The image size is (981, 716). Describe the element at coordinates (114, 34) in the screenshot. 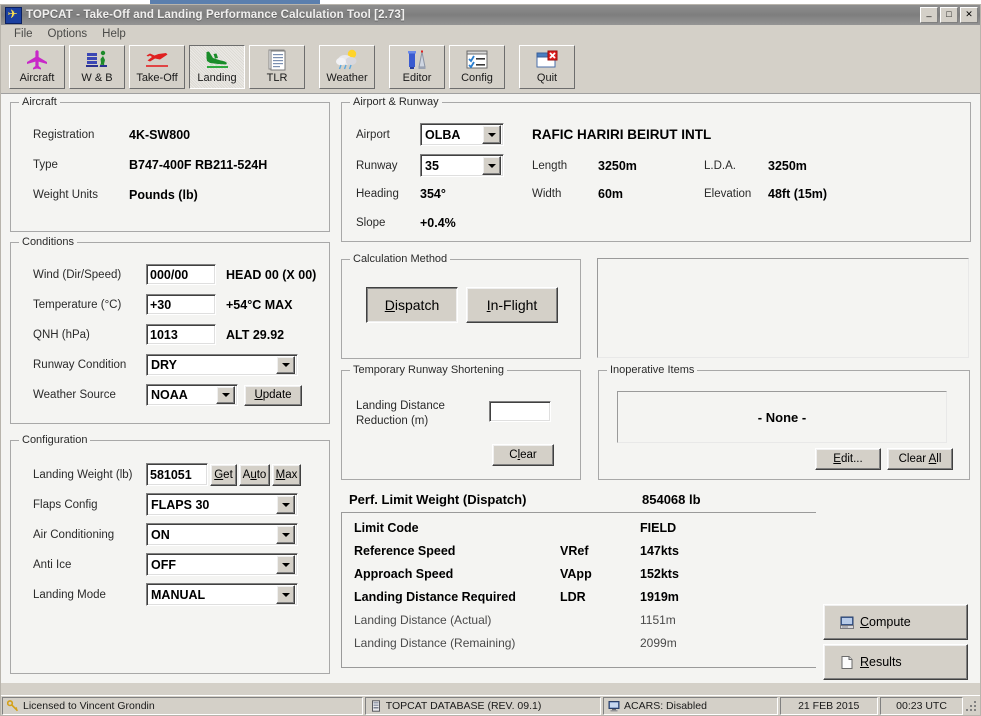

I see `menu-item-help: Help` at that location.